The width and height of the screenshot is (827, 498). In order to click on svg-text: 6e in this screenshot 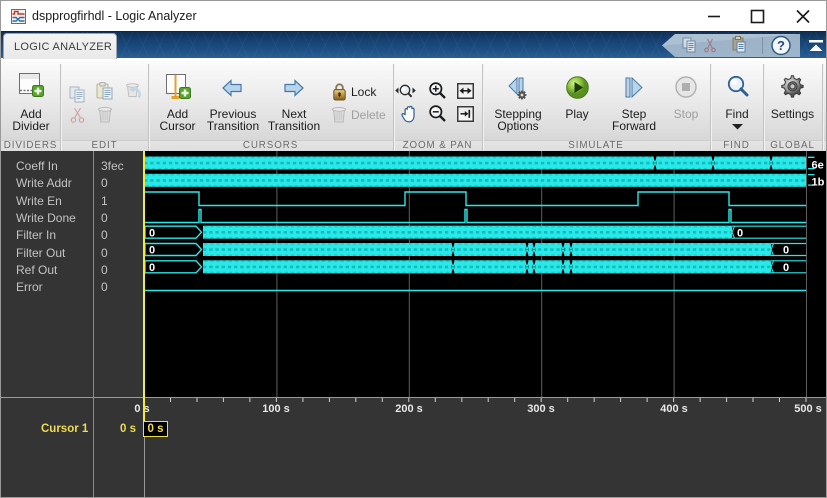, I will do `click(818, 165)`.